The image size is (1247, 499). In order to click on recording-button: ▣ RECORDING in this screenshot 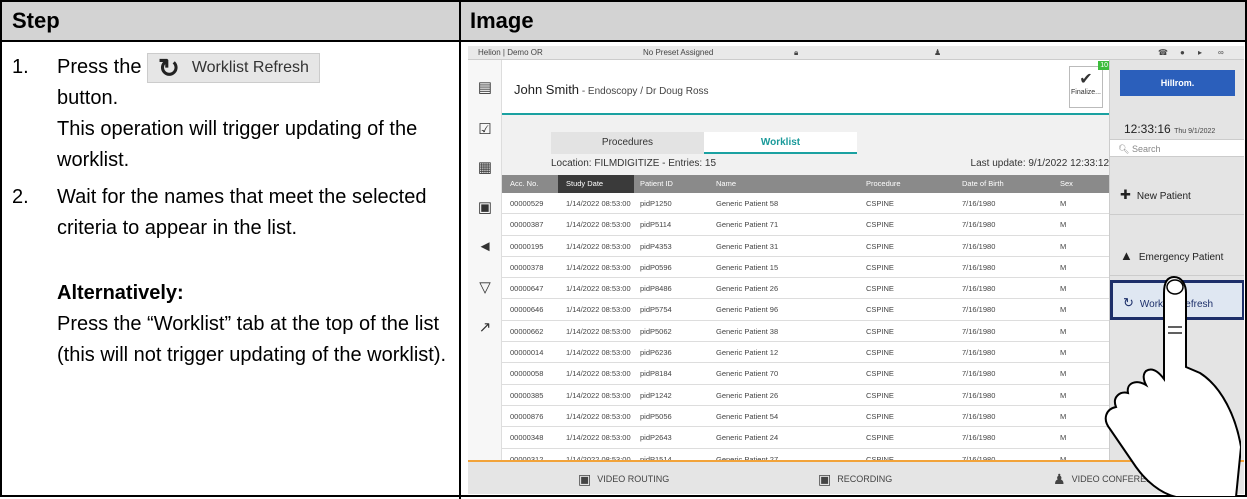, I will do `click(855, 479)`.